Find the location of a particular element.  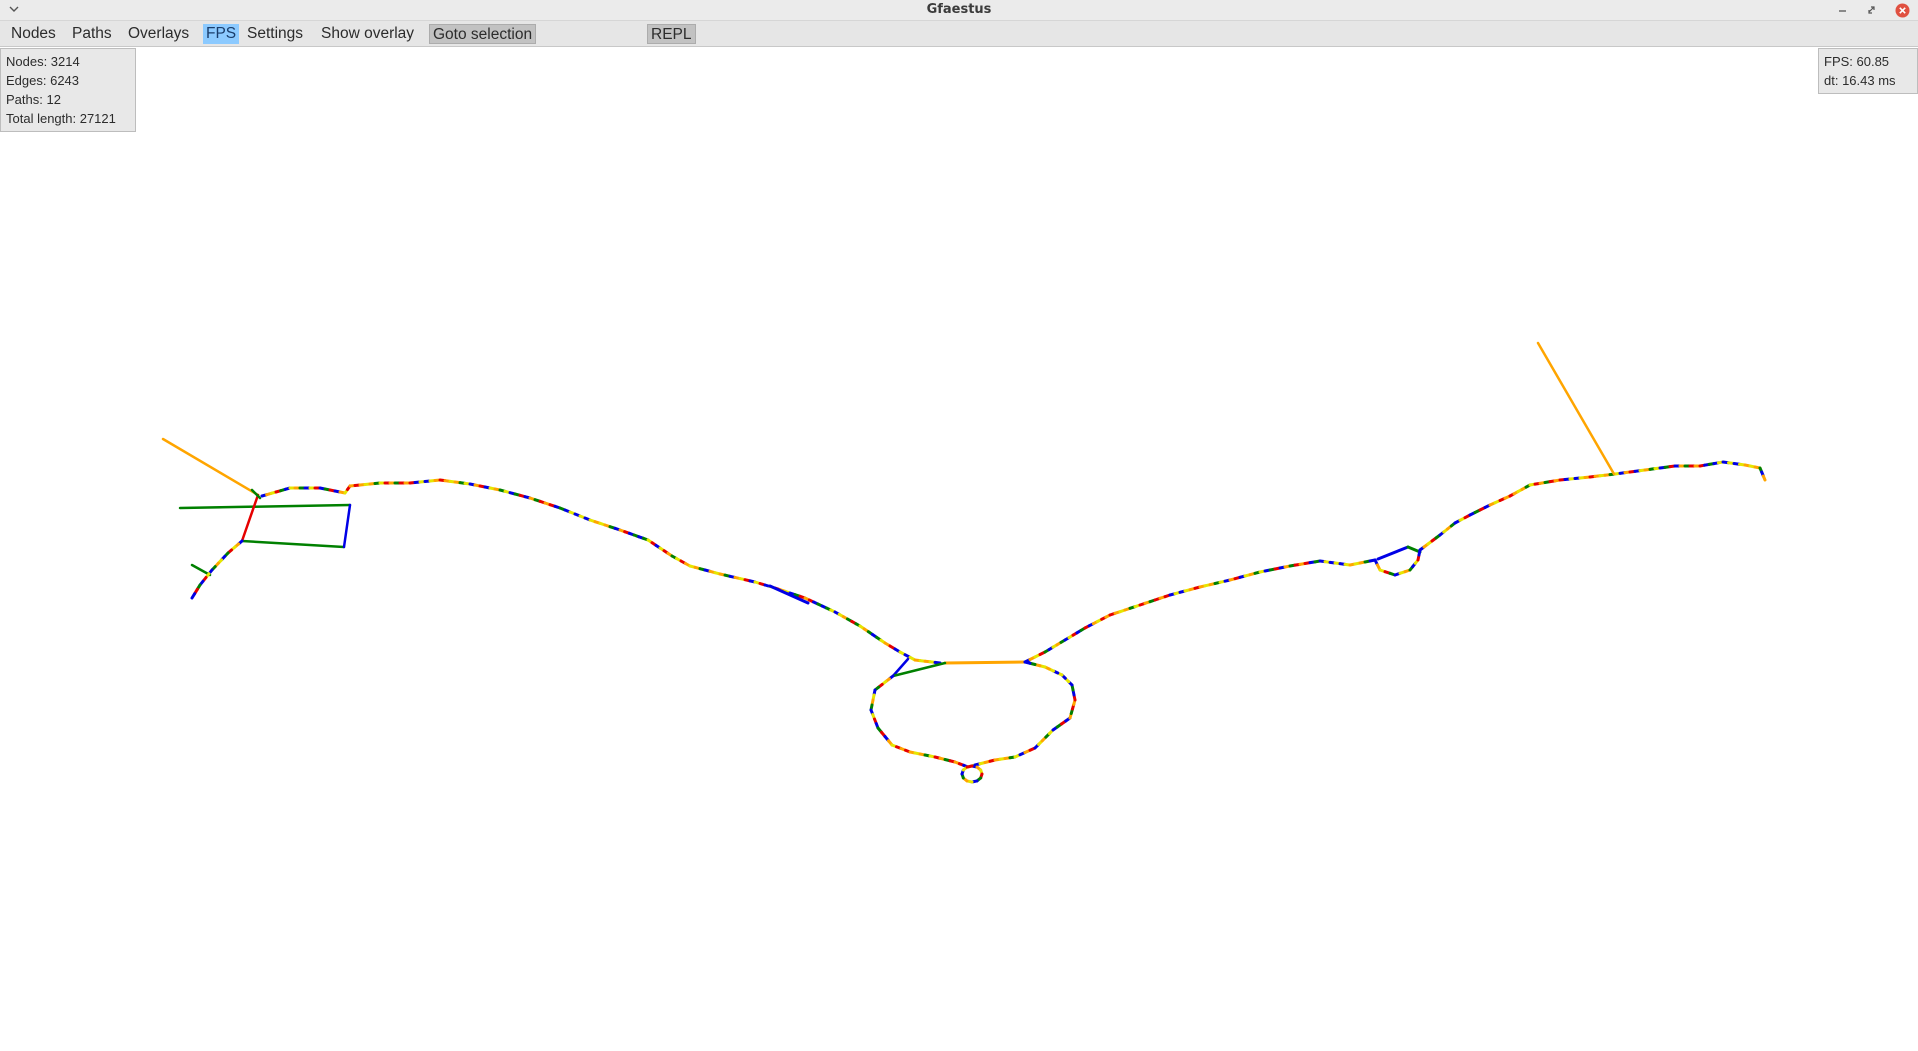

path-count: Paths: 12 is located at coordinates (33, 99).